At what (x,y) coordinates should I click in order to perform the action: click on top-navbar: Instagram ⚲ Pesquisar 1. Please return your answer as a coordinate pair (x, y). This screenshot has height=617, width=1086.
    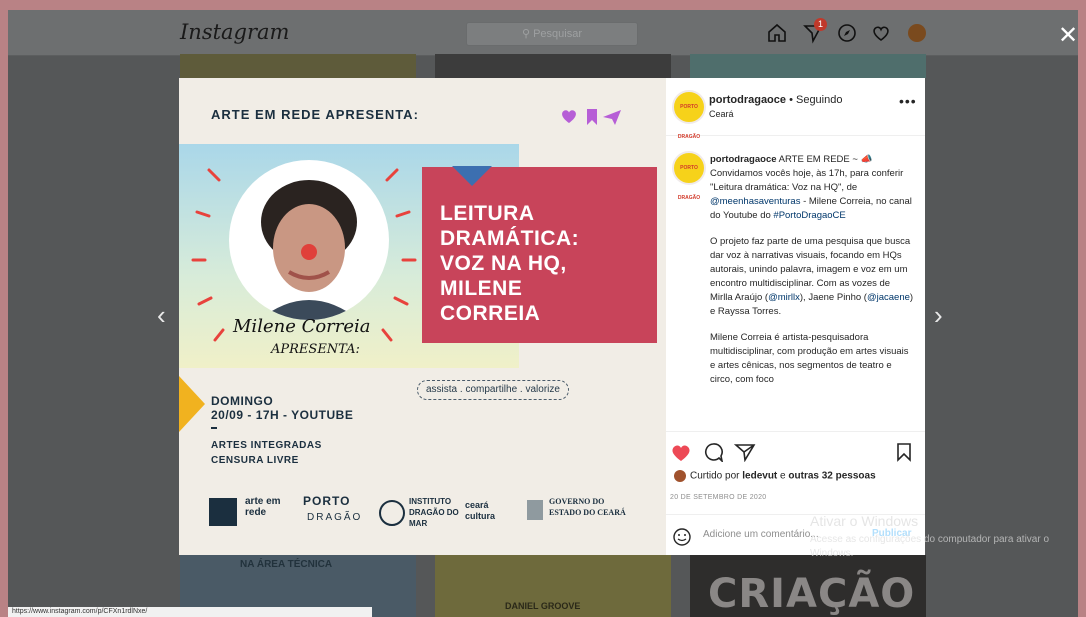
    Looking at the image, I should click on (543, 33).